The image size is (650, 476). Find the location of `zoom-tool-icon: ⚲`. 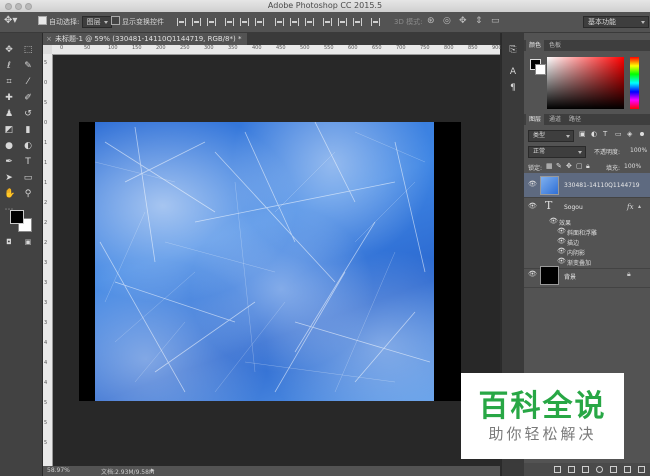

zoom-tool-icon: ⚲ is located at coordinates (28, 194).